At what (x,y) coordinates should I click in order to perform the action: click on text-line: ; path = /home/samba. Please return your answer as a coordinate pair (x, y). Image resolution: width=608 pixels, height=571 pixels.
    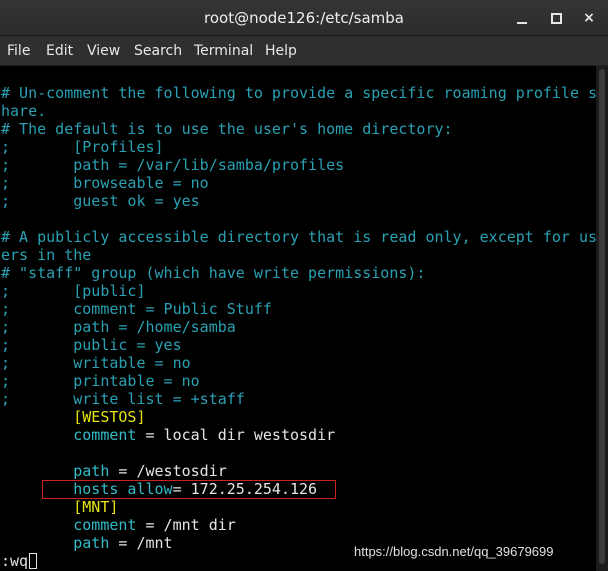
    Looking at the image, I should click on (118, 327).